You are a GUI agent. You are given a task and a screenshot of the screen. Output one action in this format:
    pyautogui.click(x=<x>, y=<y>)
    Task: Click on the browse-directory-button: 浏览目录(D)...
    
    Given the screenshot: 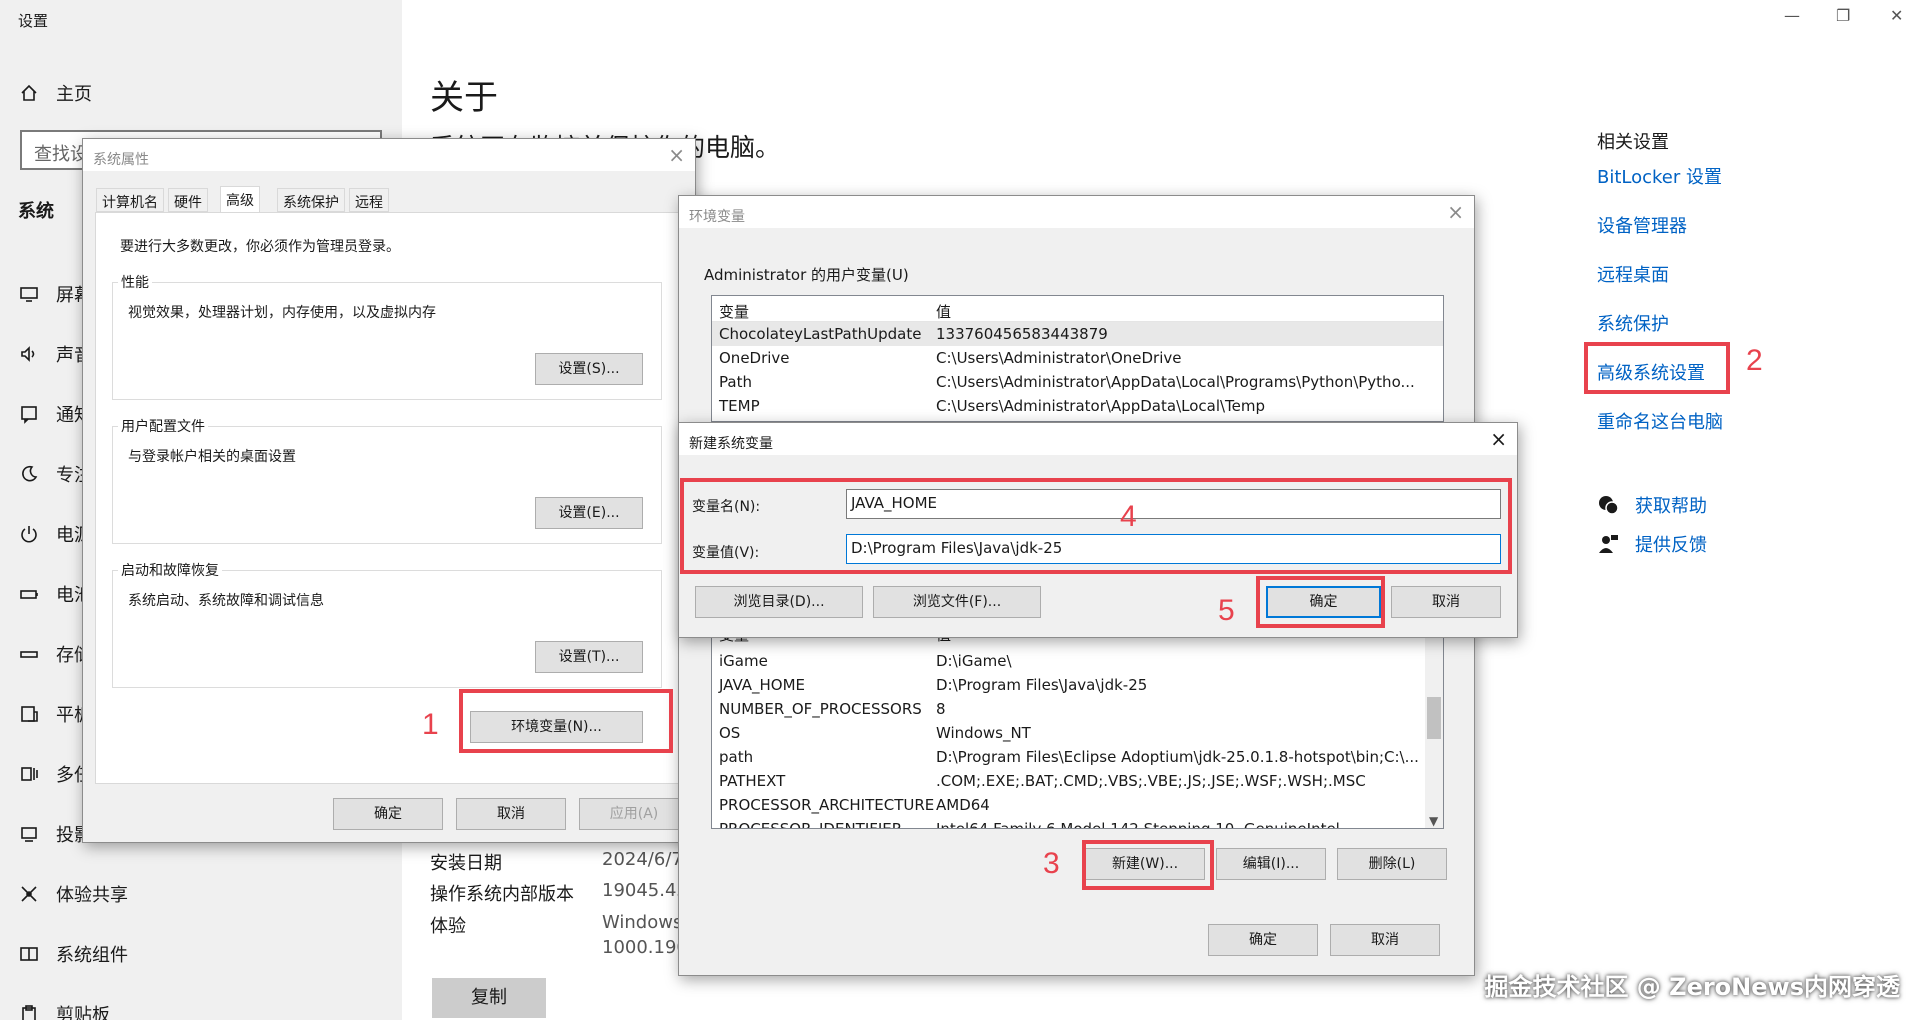 What is the action you would take?
    pyautogui.click(x=779, y=602)
    